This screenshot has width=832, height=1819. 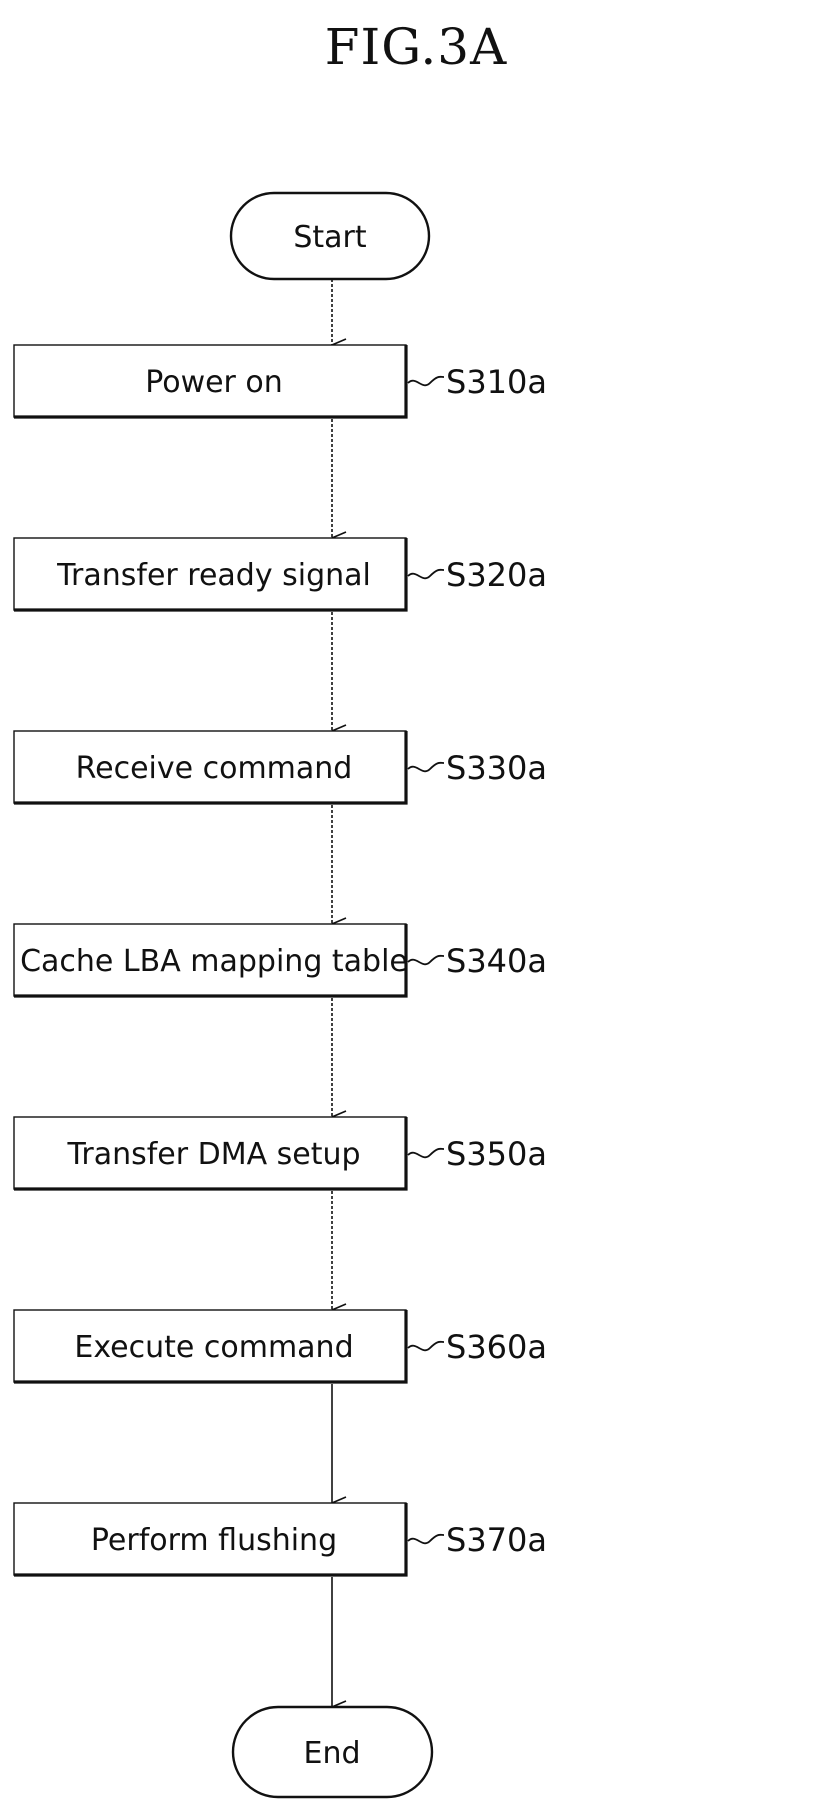 I want to click on step-reference: S370a, so click(x=496, y=1540).